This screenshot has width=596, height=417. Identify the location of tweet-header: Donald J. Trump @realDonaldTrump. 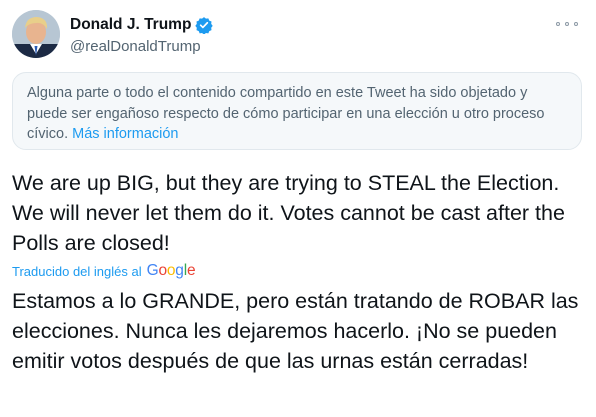
(298, 38).